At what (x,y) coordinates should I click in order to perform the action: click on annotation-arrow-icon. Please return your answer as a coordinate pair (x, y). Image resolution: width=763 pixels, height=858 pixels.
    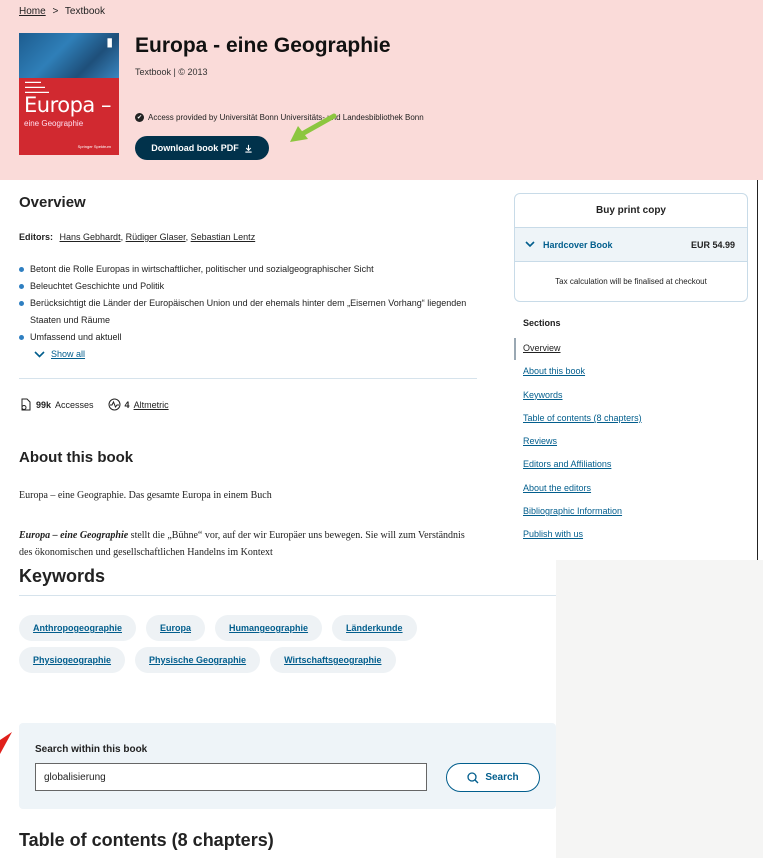
    Looking at the image, I should click on (313, 127).